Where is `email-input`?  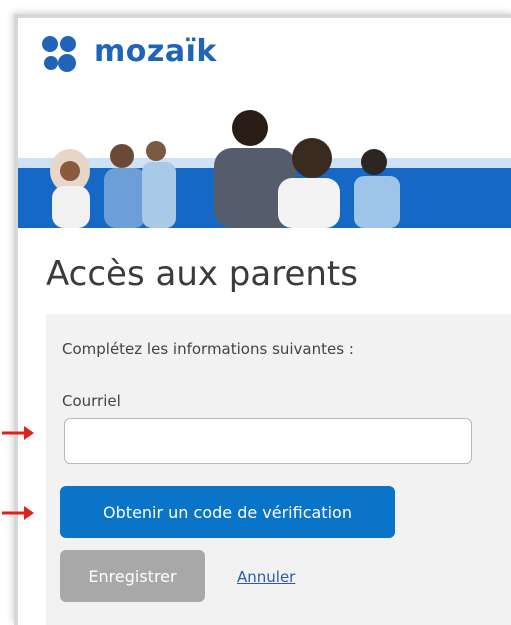
email-input is located at coordinates (268, 441).